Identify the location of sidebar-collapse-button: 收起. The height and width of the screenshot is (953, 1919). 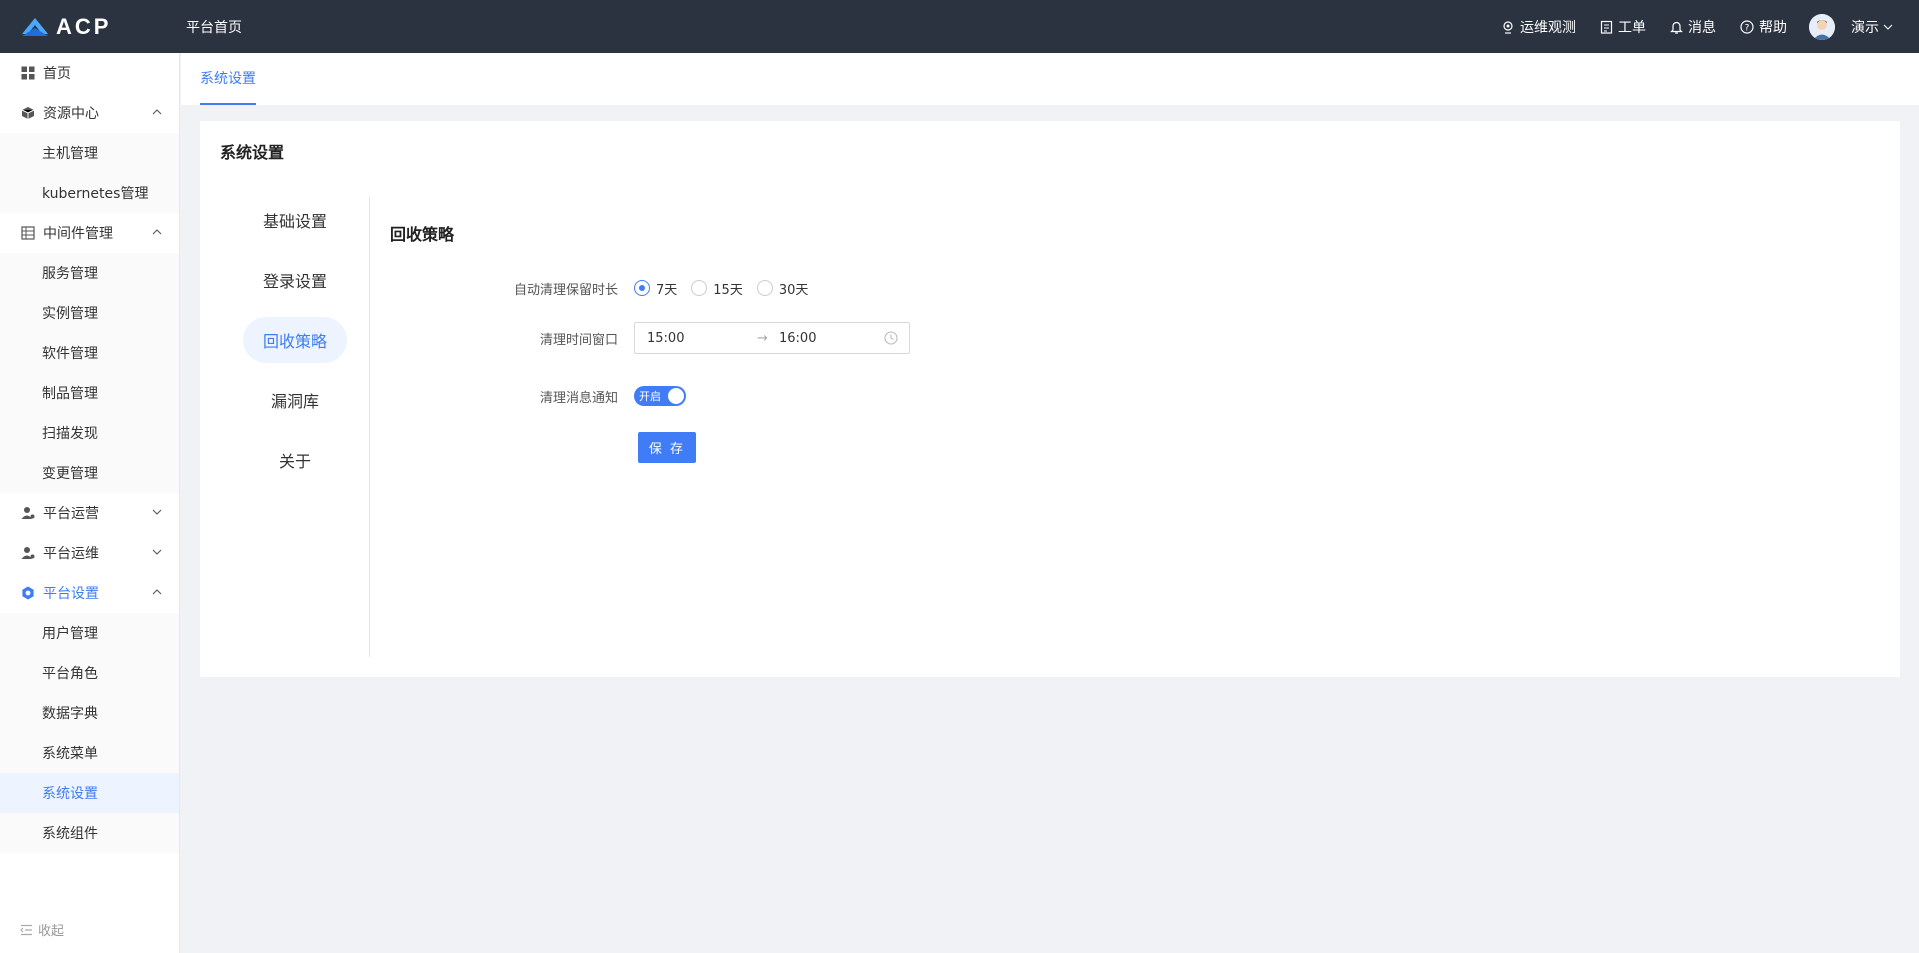
(42, 929).